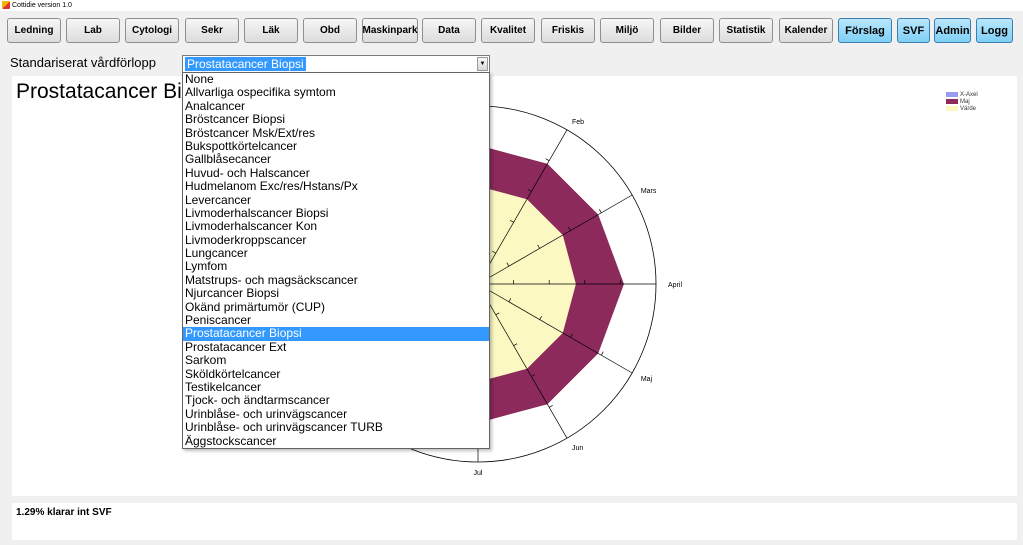 The width and height of the screenshot is (1023, 545). Describe the element at coordinates (336, 280) in the screenshot. I see `dropdown-option: Matstrups- och magsäckscancer` at that location.